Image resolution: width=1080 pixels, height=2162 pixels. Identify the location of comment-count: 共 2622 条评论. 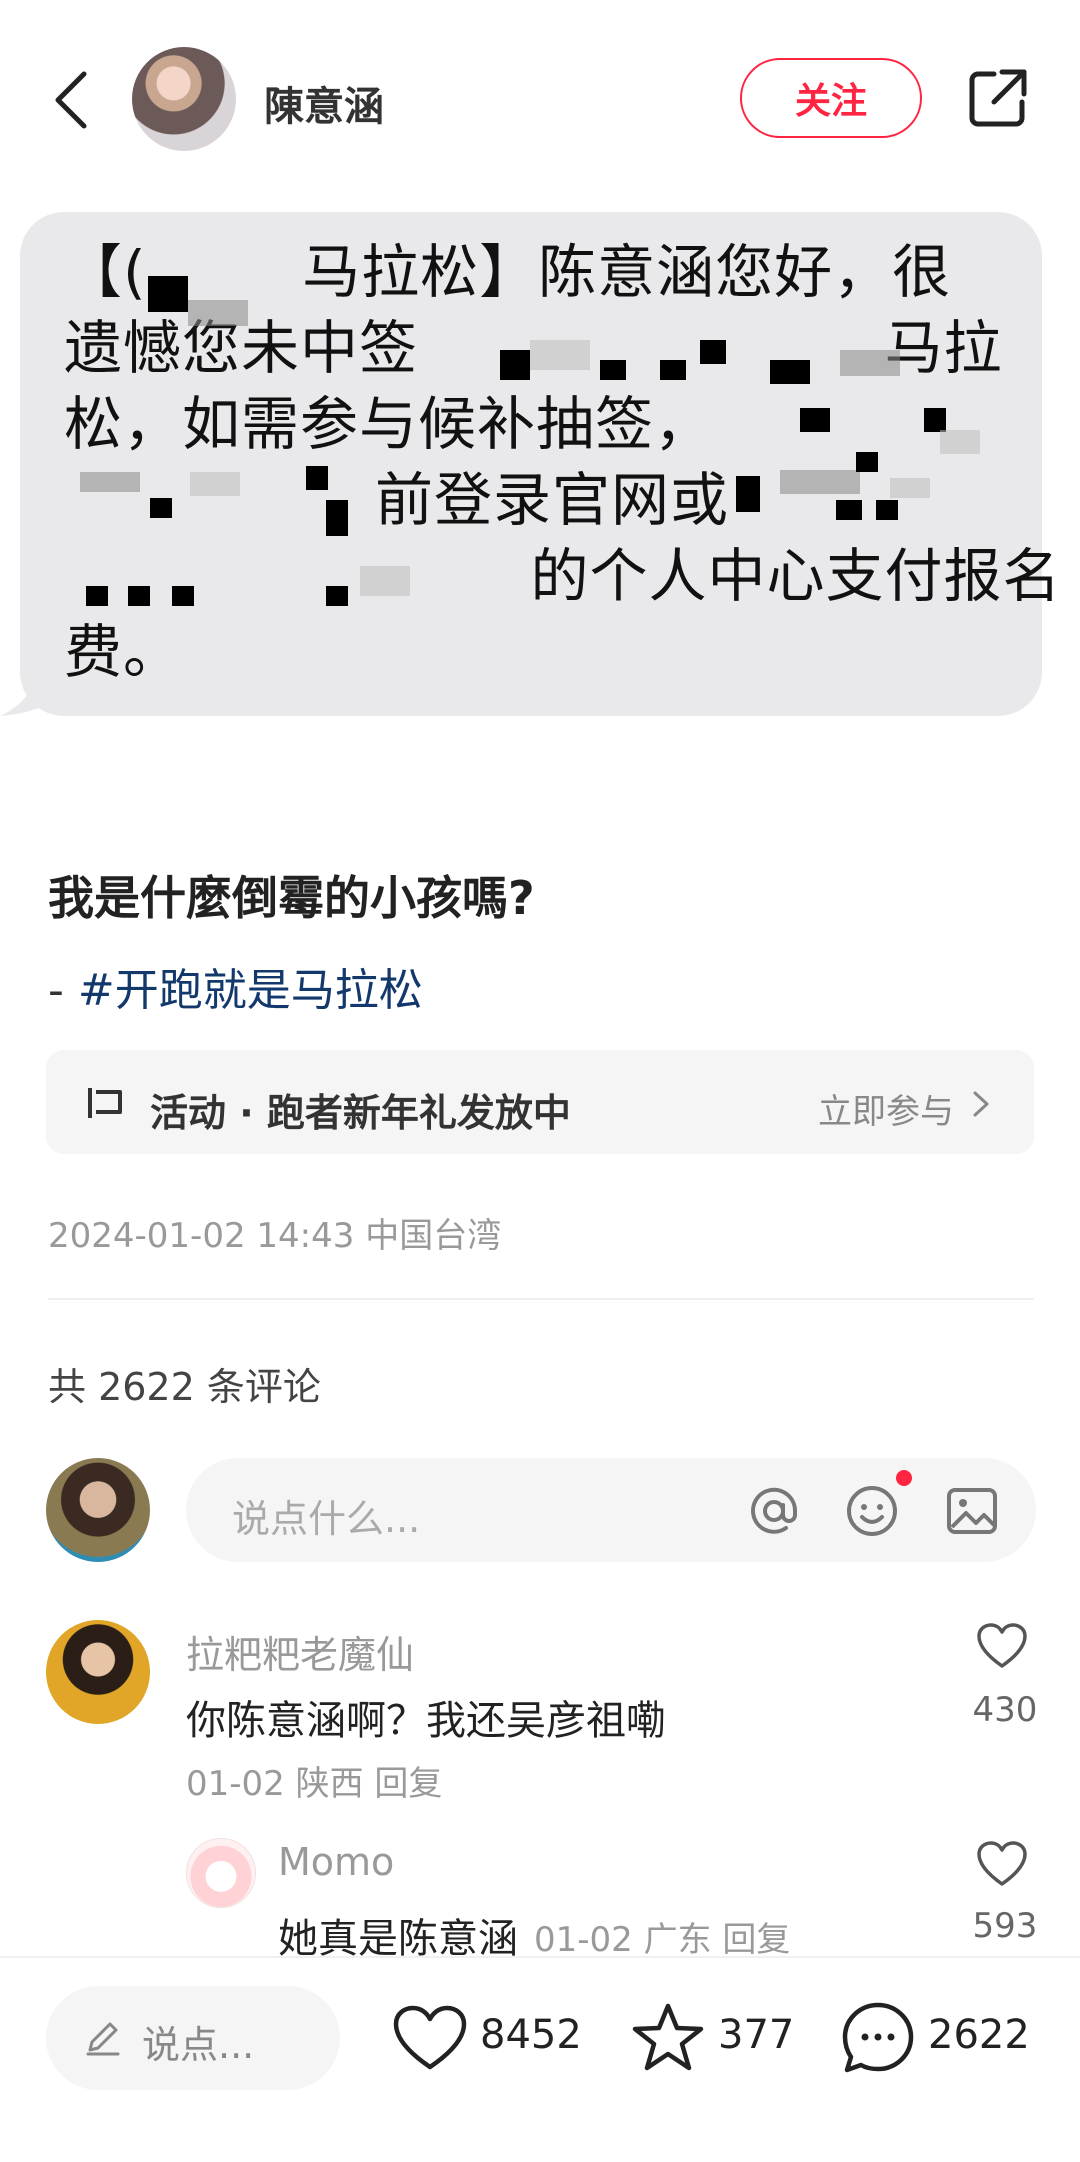
(184, 1387).